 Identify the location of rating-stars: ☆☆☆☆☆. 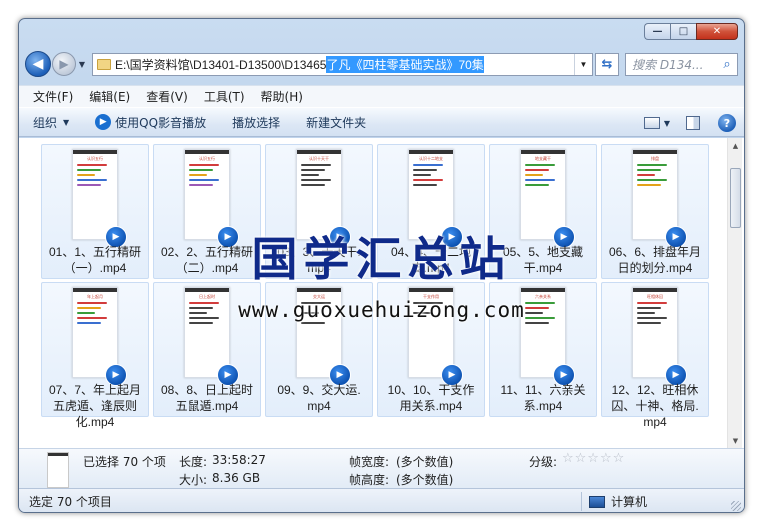
(593, 458).